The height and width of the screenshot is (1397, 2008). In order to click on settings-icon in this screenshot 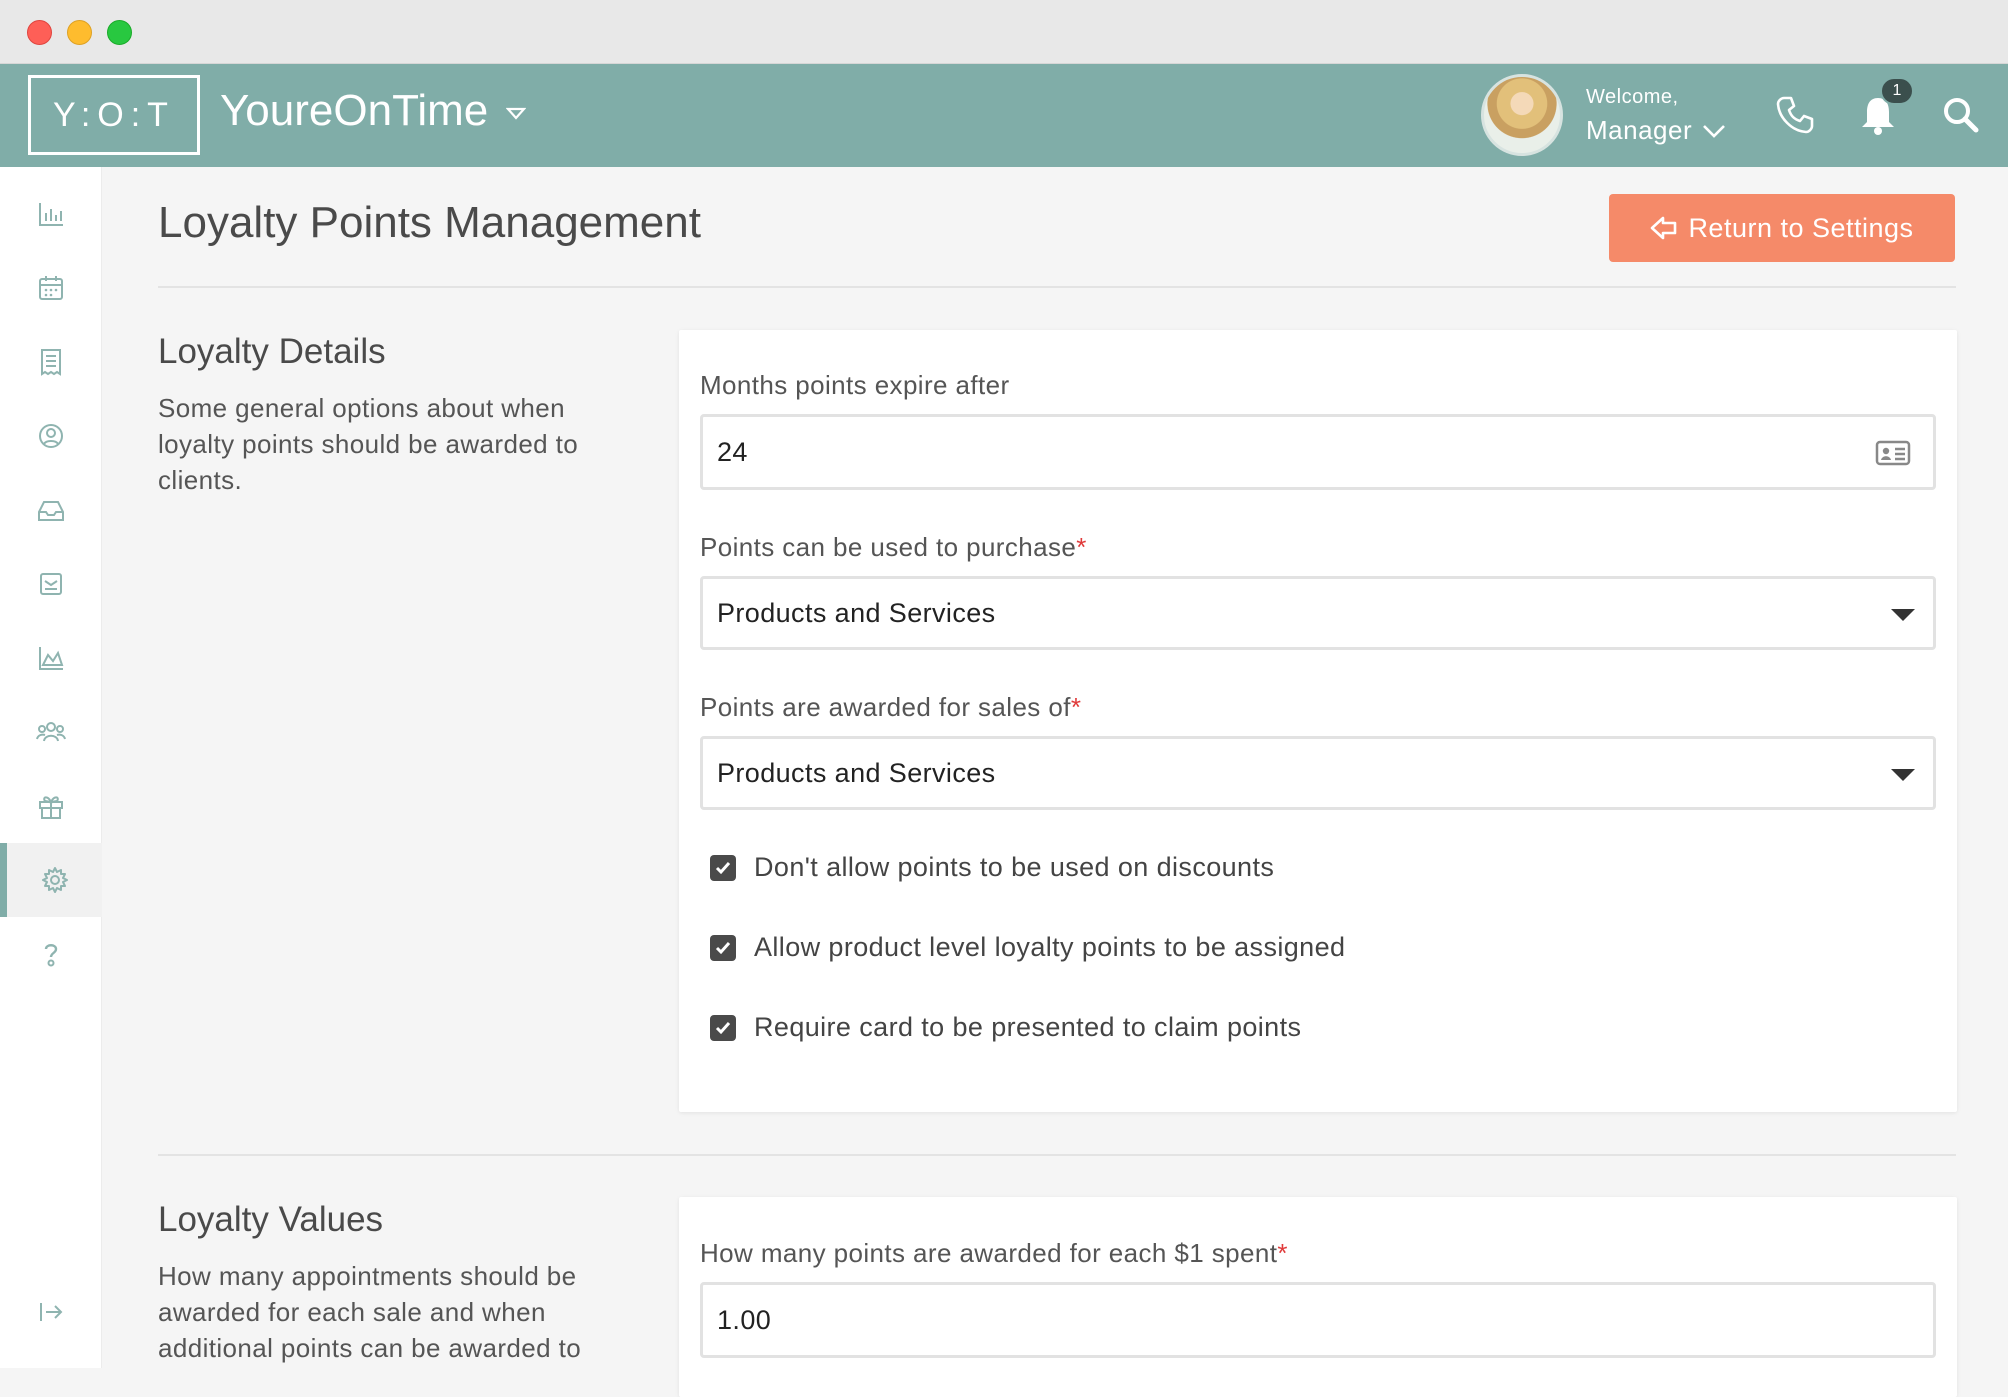, I will do `click(51, 880)`.